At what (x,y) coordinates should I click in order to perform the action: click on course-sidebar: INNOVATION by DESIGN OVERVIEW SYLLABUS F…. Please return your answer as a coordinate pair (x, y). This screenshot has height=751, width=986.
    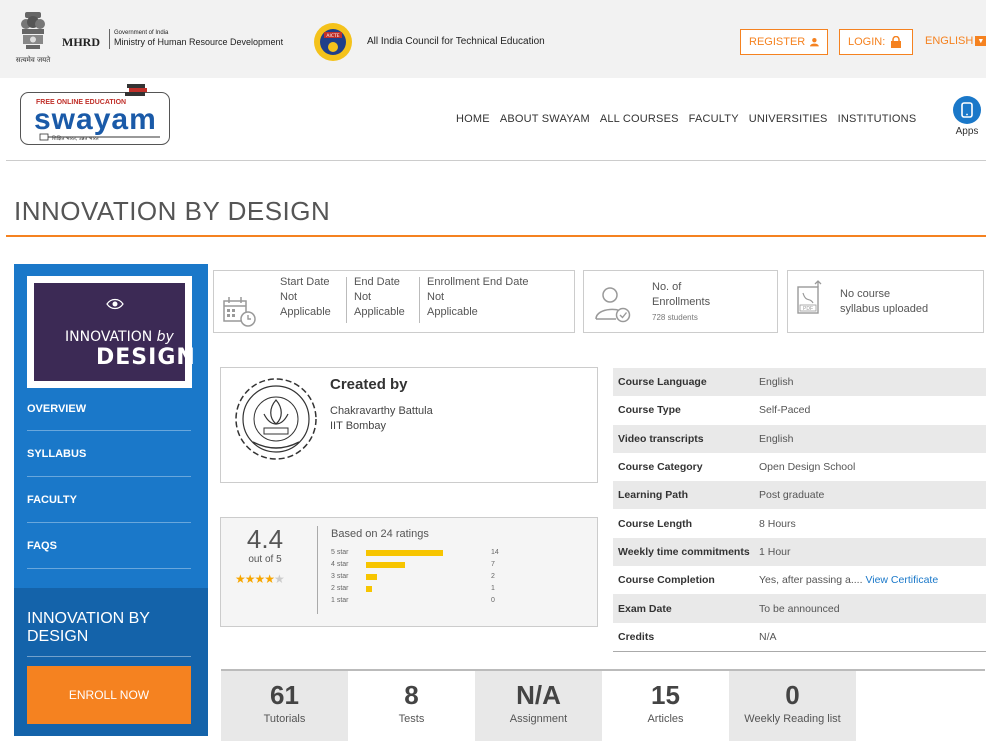
    Looking at the image, I should click on (111, 500).